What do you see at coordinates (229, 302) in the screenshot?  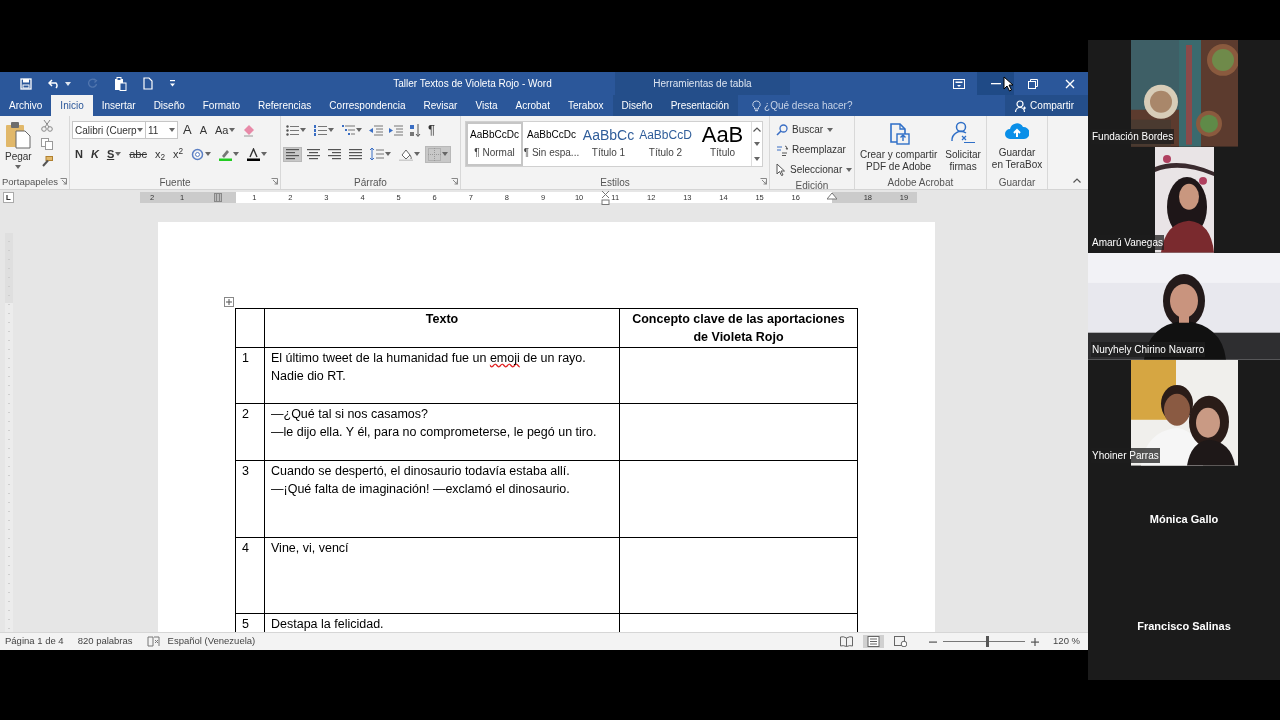 I see `table-move-icon` at bounding box center [229, 302].